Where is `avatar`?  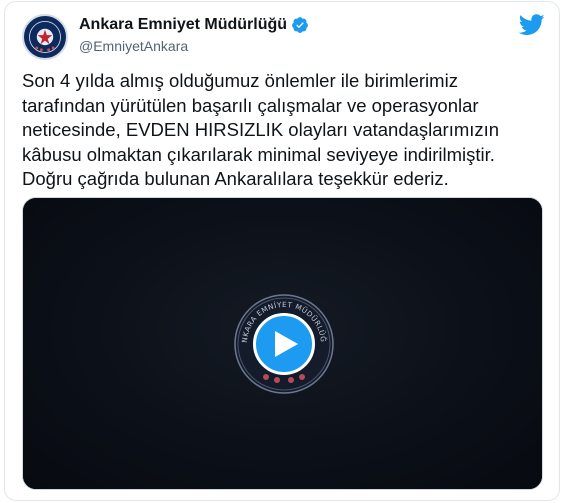 avatar is located at coordinates (45, 37).